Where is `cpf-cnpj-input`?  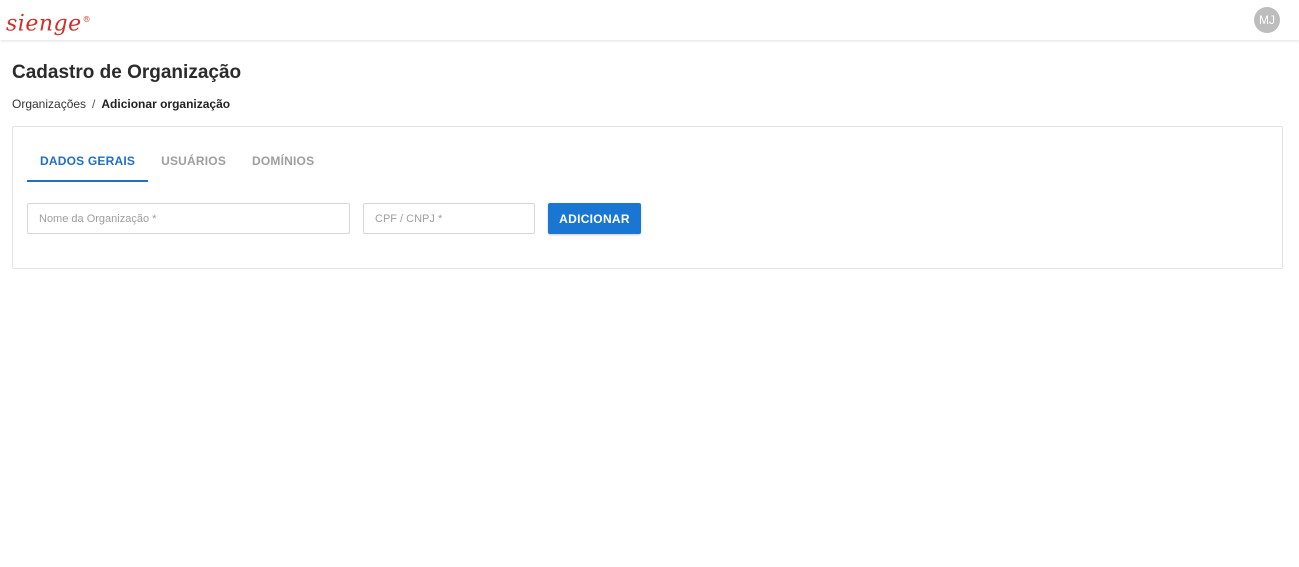 cpf-cnpj-input is located at coordinates (449, 218).